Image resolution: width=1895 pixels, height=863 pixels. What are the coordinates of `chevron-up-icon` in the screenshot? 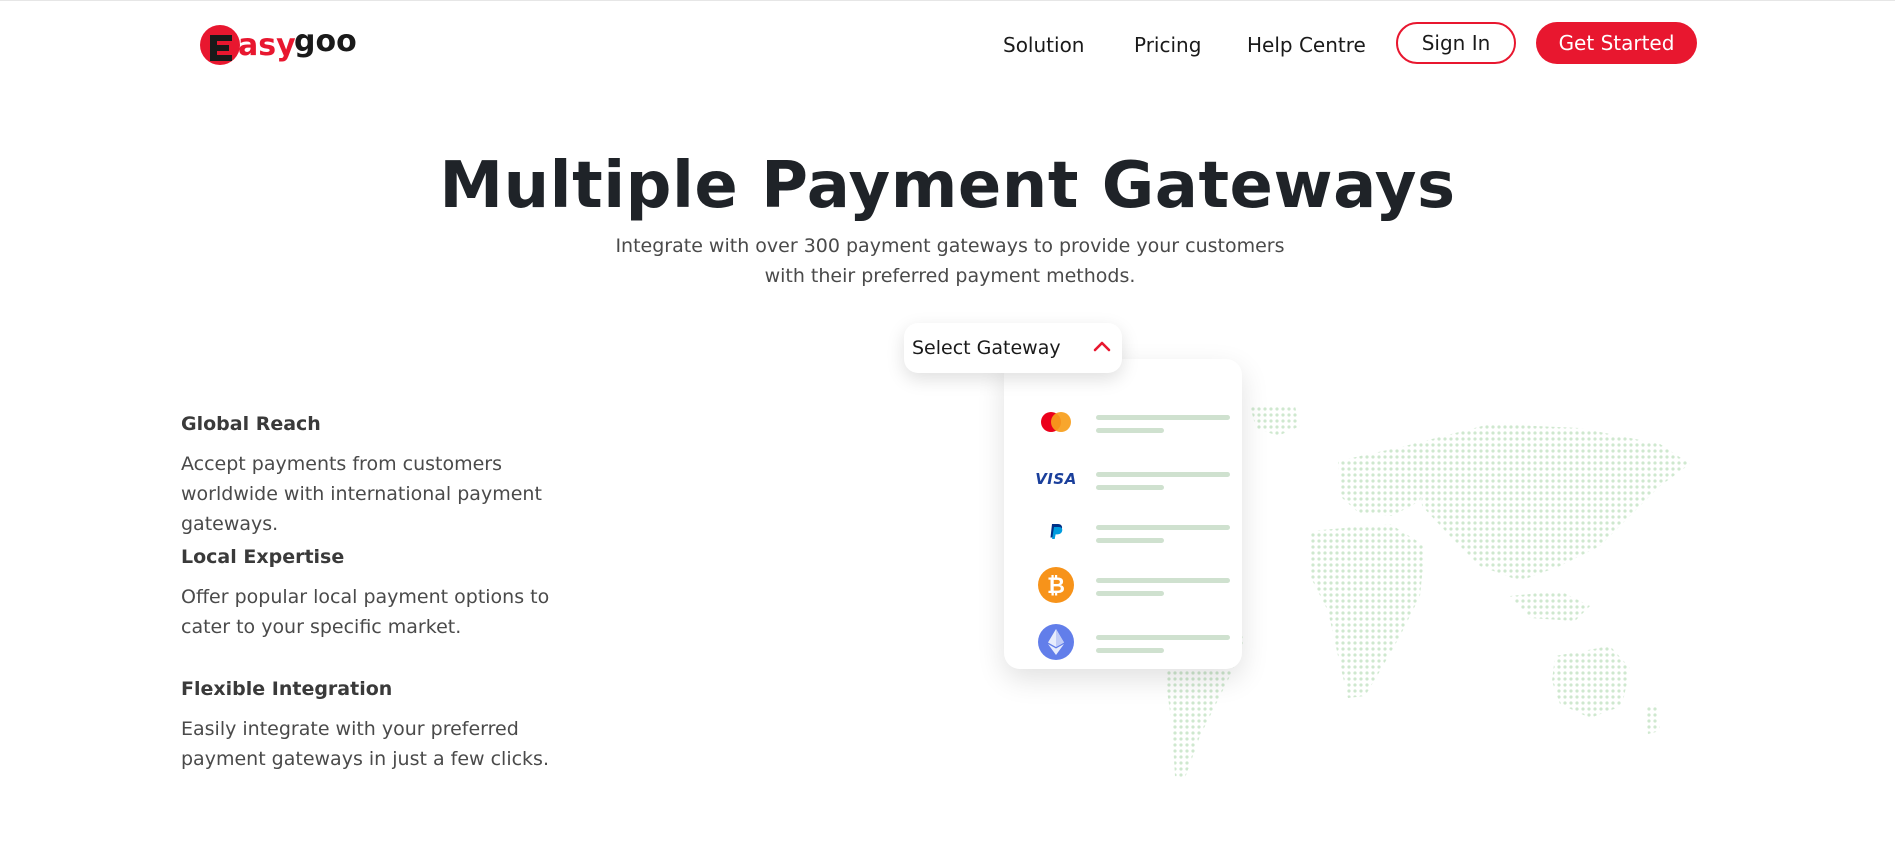 It's located at (1102, 346).